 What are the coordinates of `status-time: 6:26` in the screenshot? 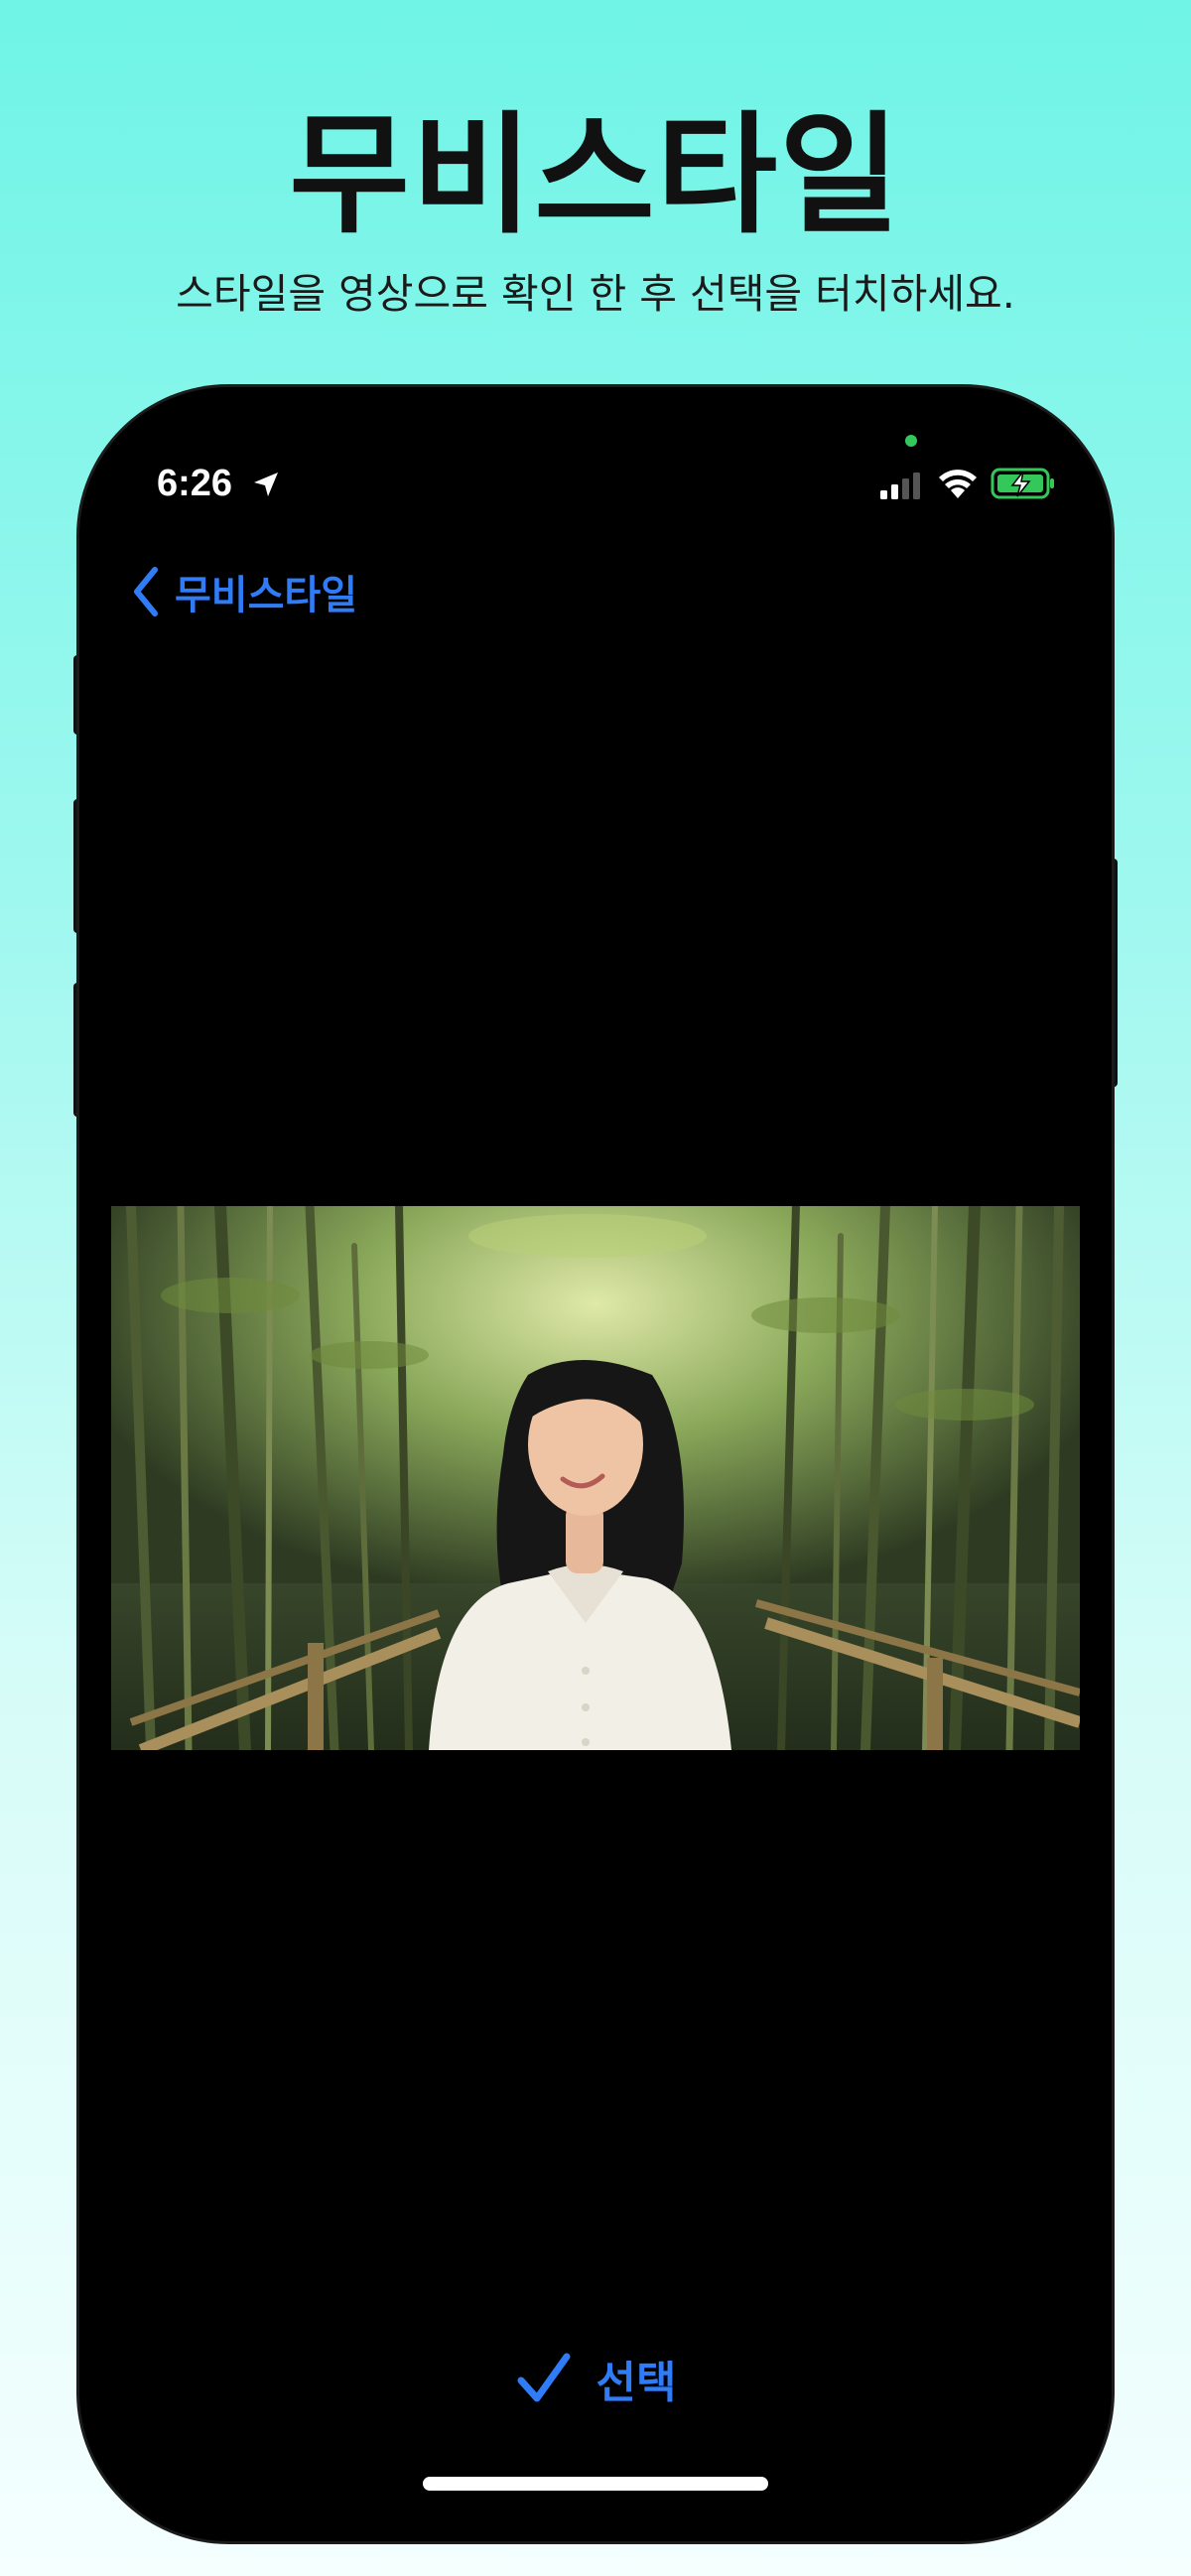 It's located at (195, 483).